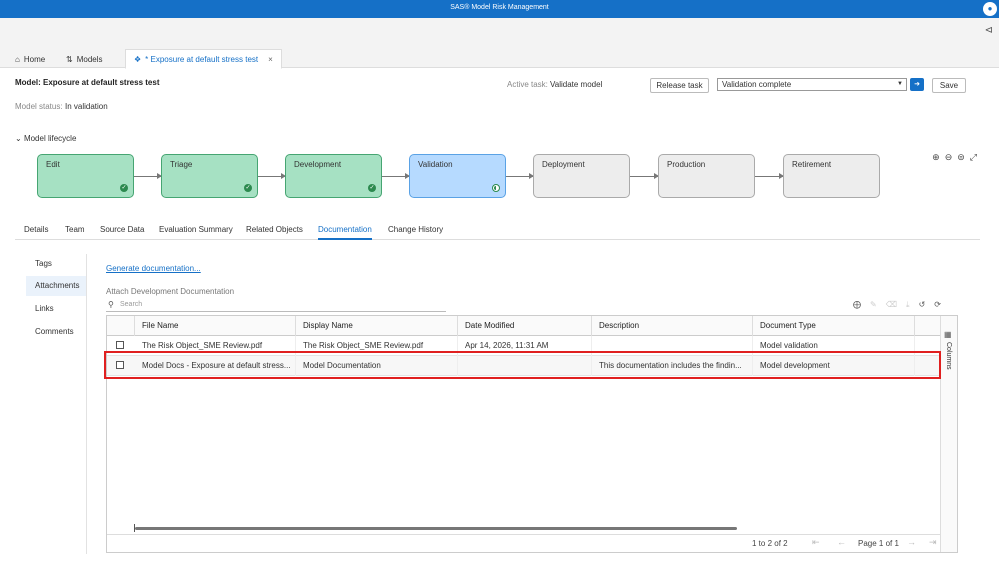 The image size is (999, 571). Describe the element at coordinates (69, 59) in the screenshot. I see `models-icon: ⇅` at that location.